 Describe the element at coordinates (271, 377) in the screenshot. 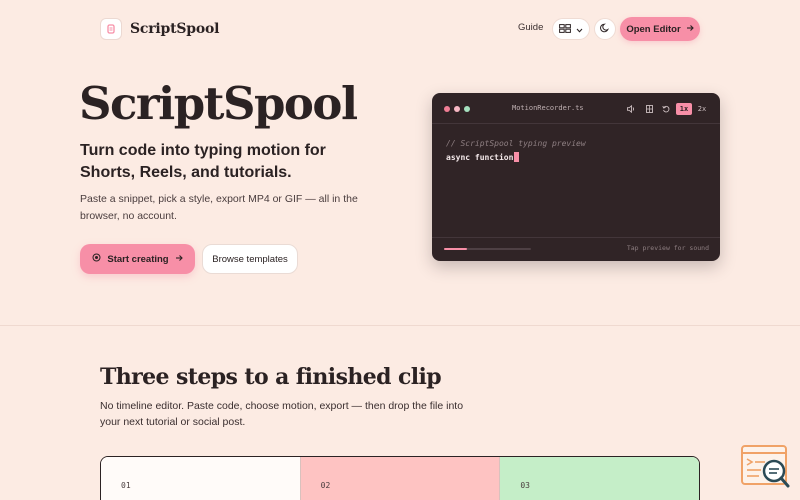

I see `steps-title: Three steps to a finished clip` at that location.